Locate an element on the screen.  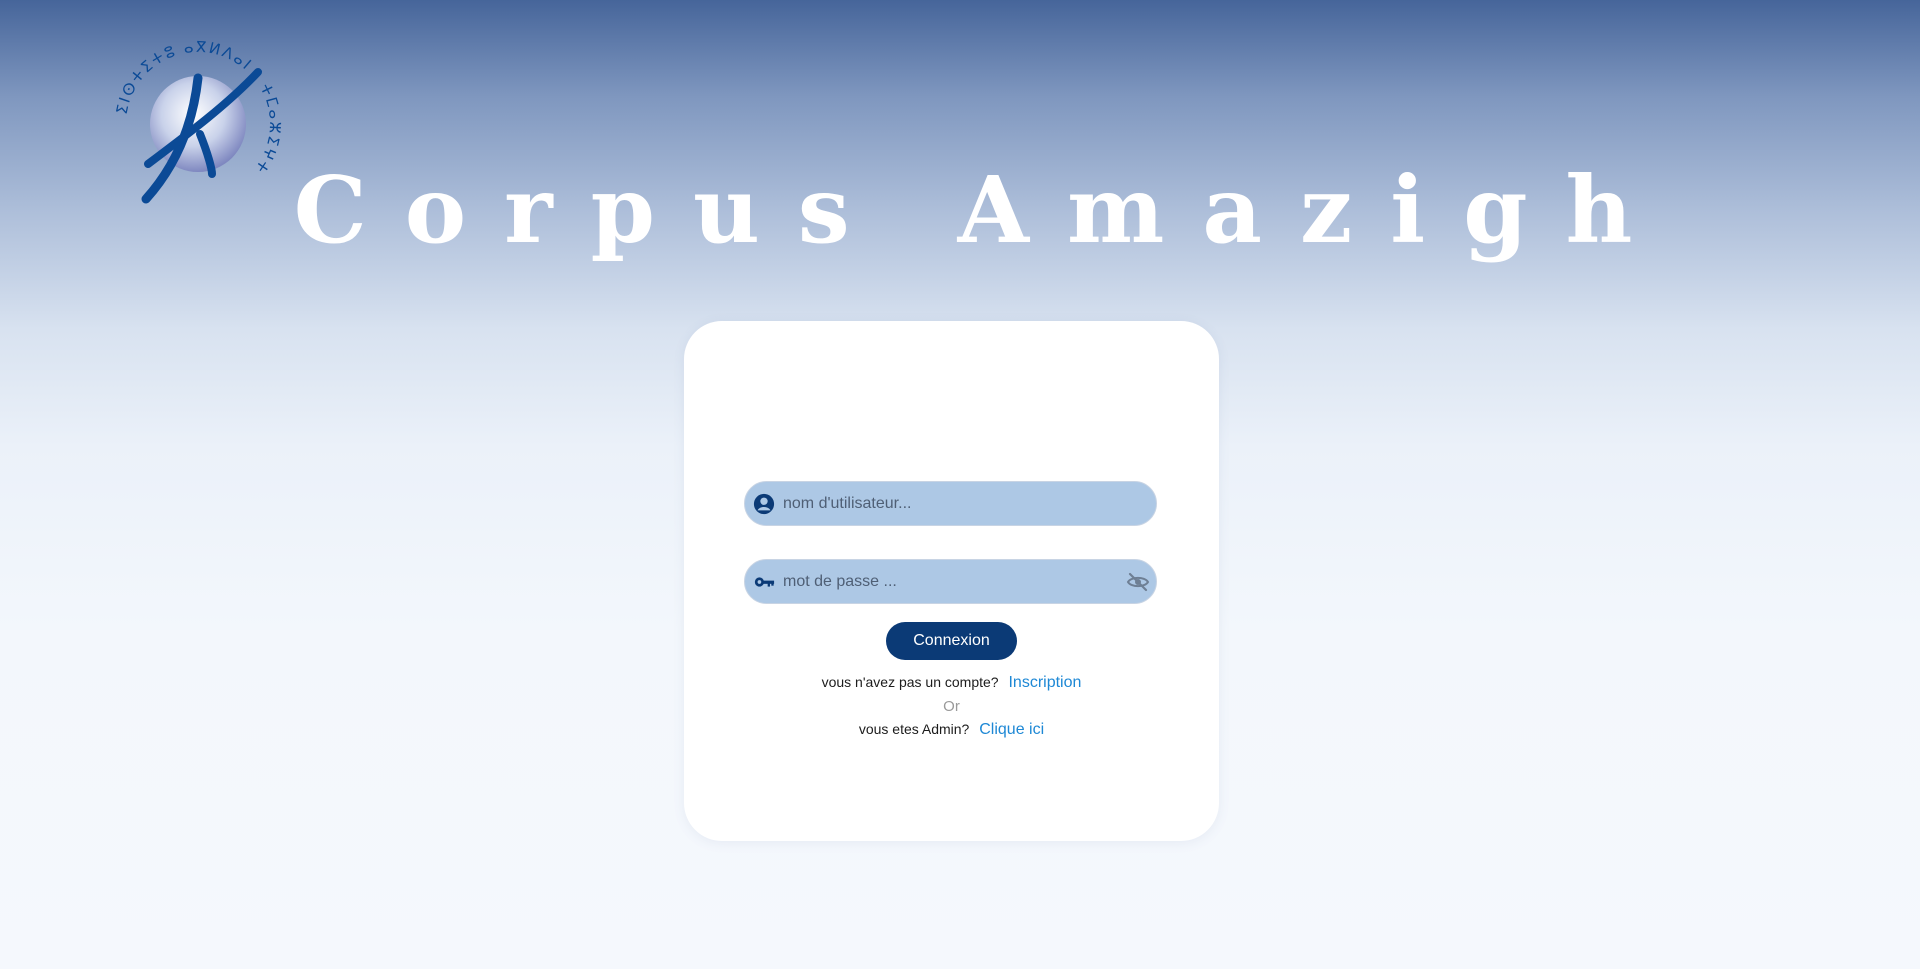
login-button: Connexion is located at coordinates (951, 641).